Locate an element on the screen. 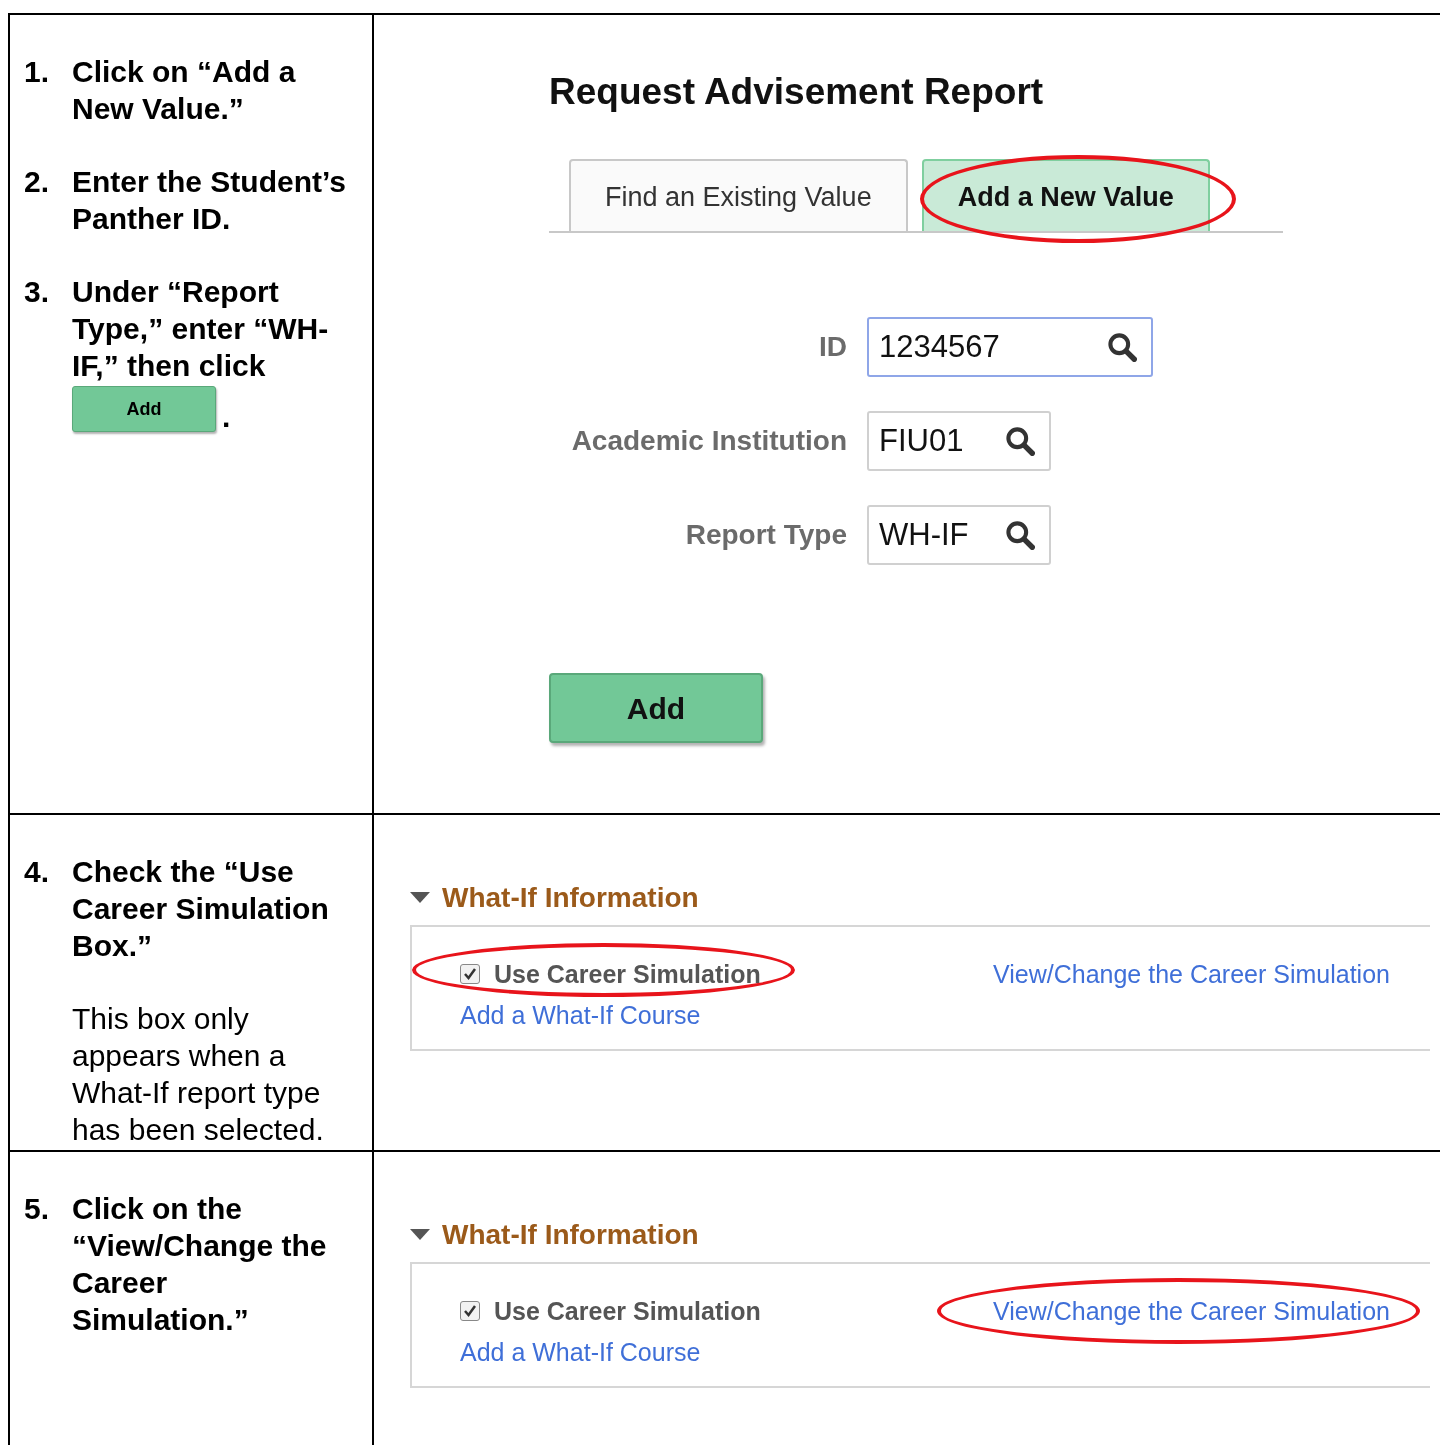  field-label: Academic Institution is located at coordinates (708, 441).